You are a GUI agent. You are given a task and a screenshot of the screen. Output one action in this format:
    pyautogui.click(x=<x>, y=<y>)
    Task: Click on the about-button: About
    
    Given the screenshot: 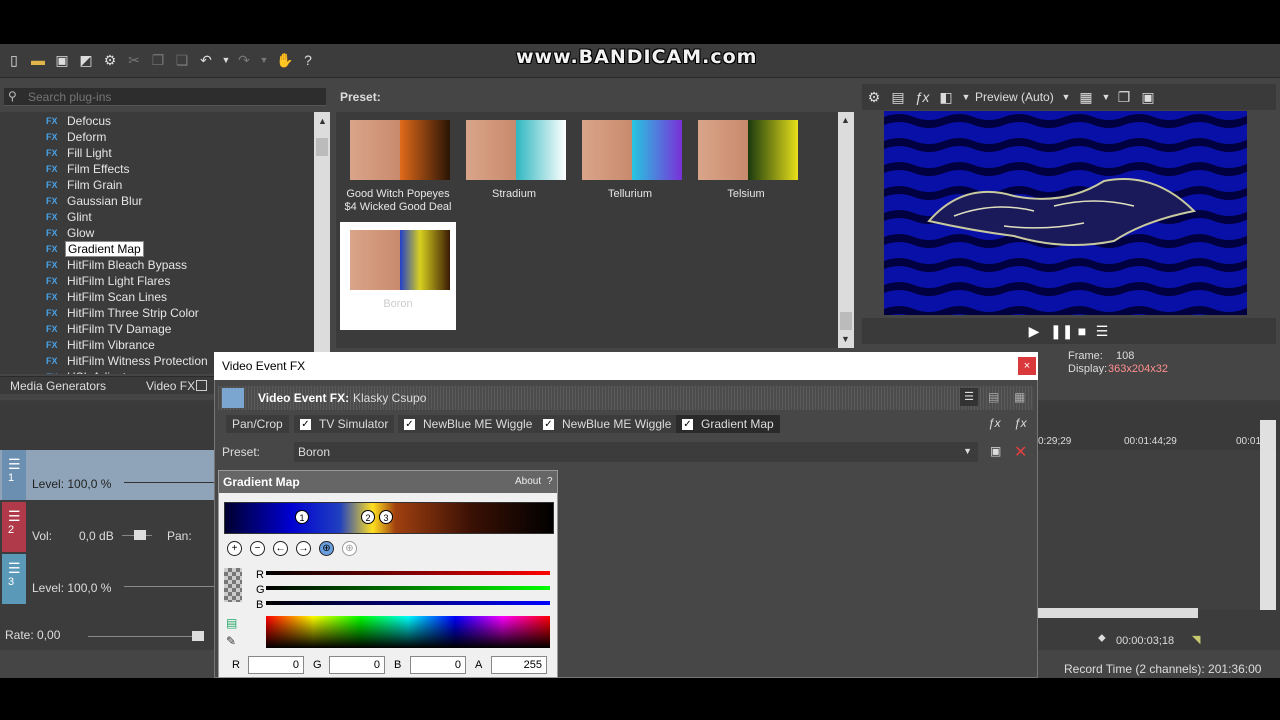 What is the action you would take?
    pyautogui.click(x=528, y=481)
    